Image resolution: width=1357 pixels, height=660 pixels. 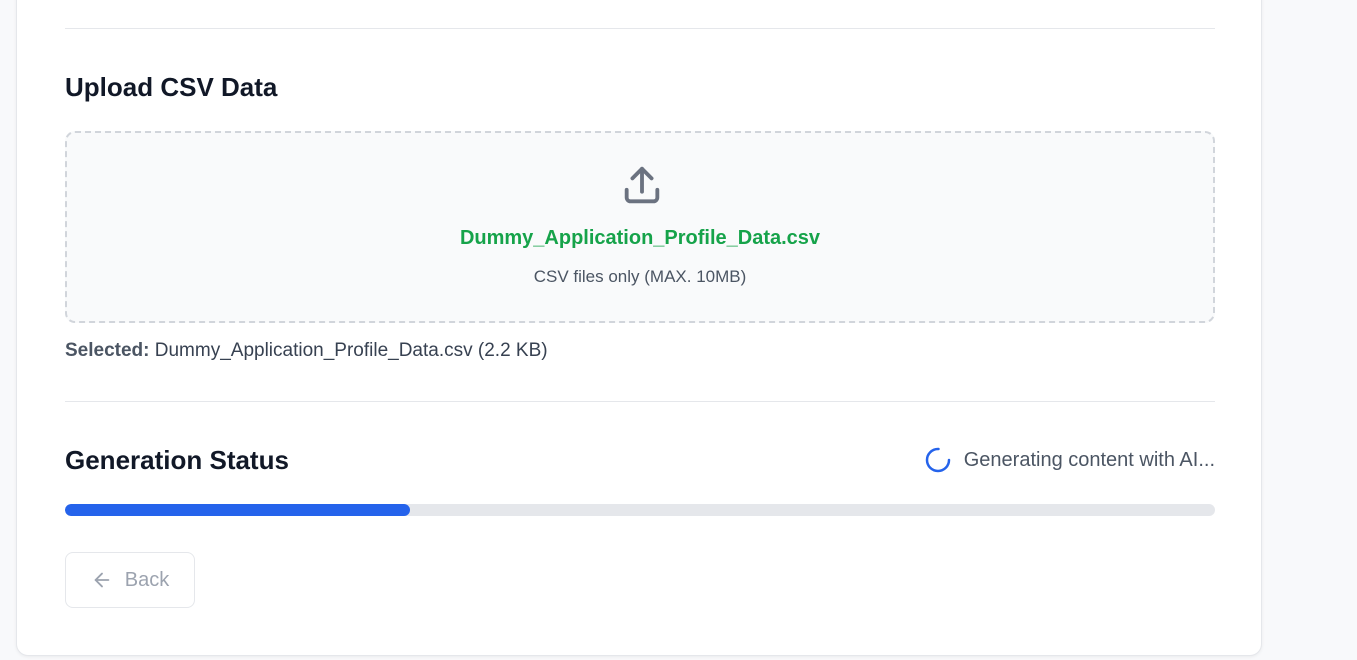 What do you see at coordinates (640, 276) in the screenshot?
I see `dropzone-hint: CSV files only (MAX. 10MB)` at bounding box center [640, 276].